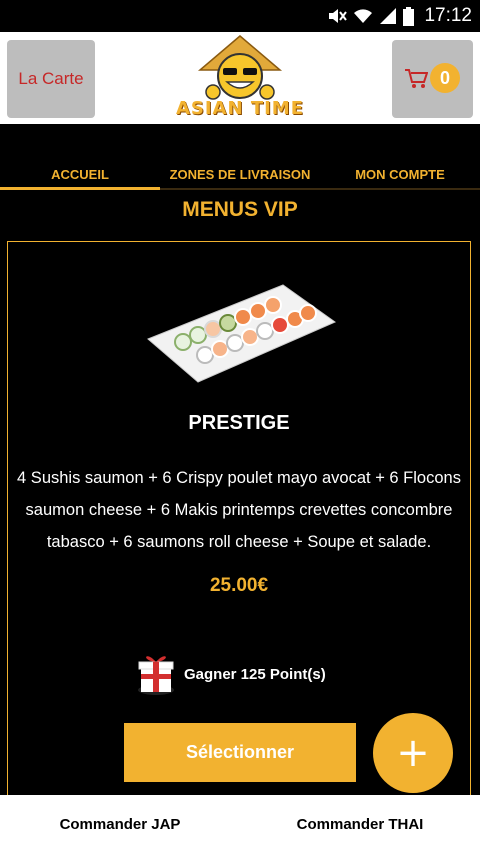  I want to click on app-header: La Carte ASIAN TIME 0, so click(240, 78).